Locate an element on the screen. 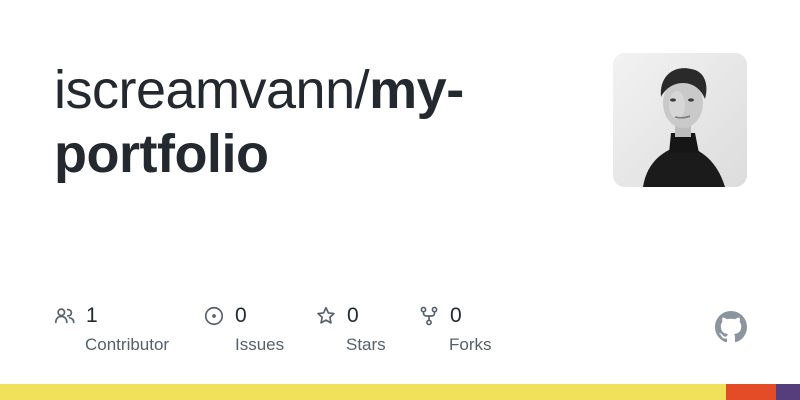  issues-label: Issues is located at coordinates (260, 344).